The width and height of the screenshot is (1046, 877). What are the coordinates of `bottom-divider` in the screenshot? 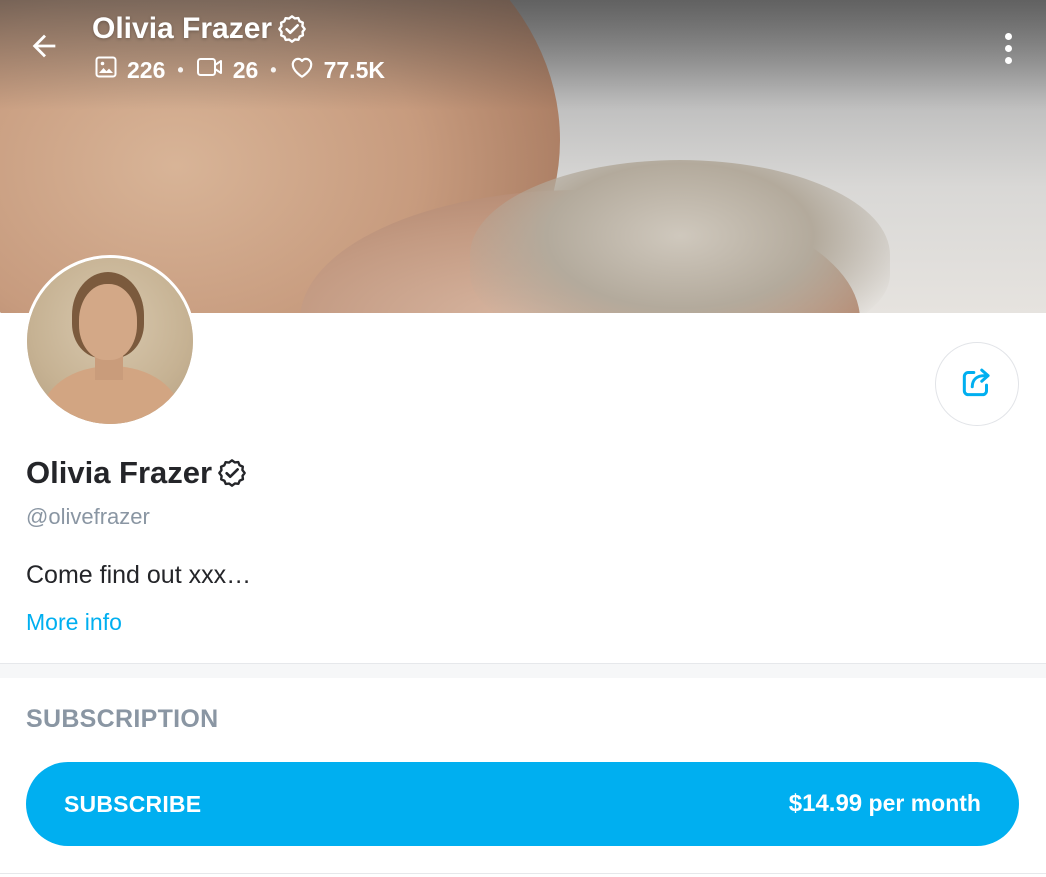 It's located at (523, 873).